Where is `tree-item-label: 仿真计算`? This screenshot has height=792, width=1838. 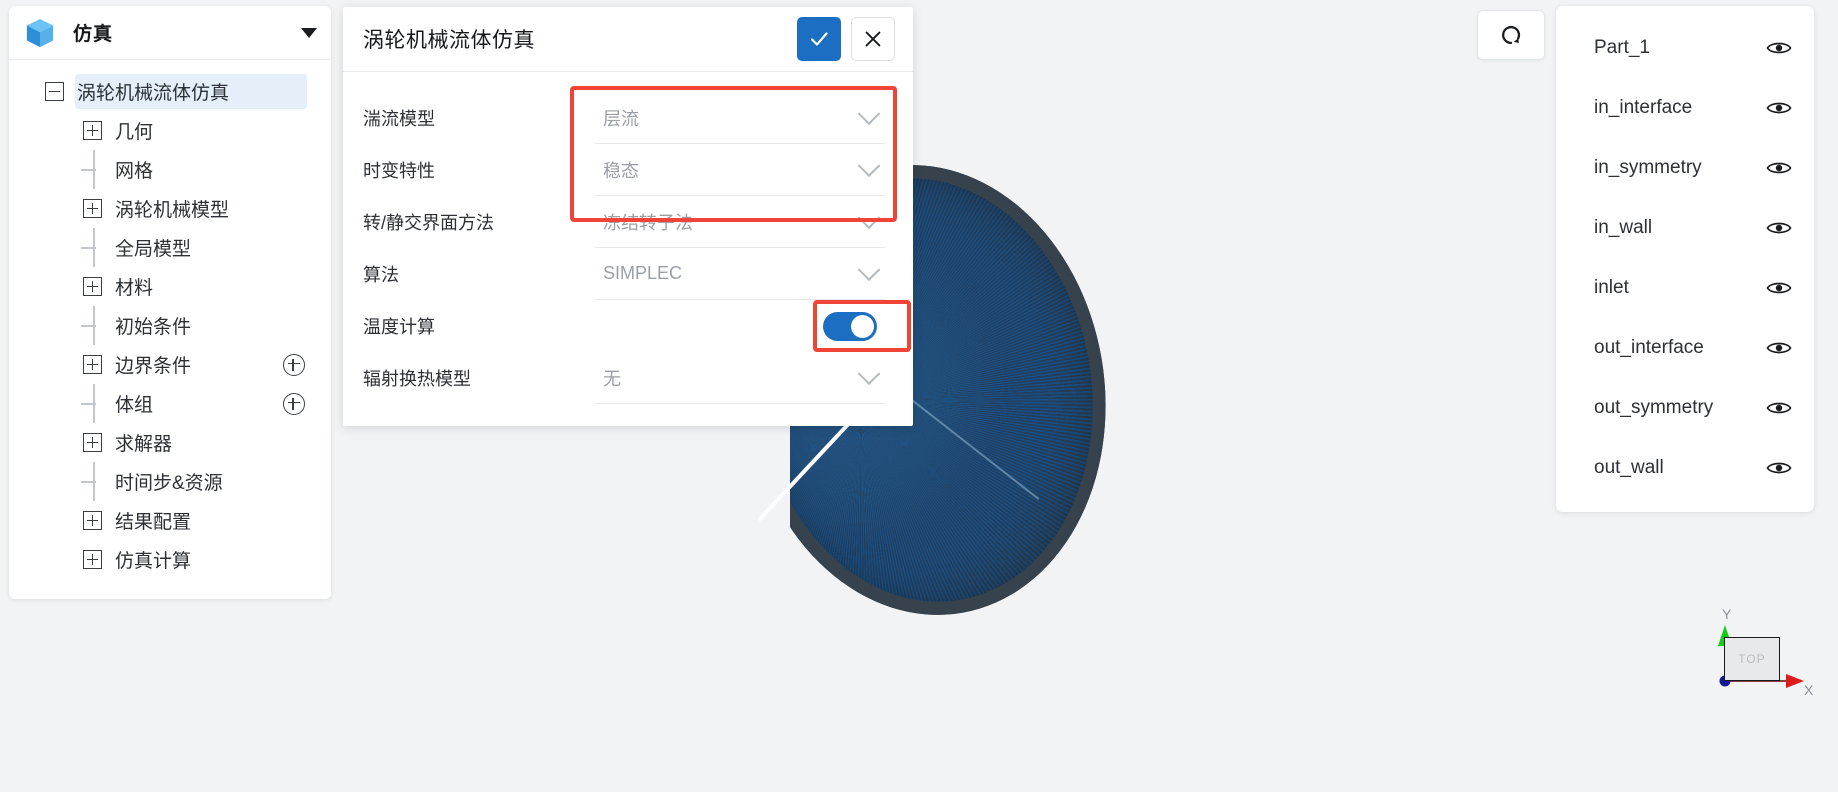
tree-item-label: 仿真计算 is located at coordinates (153, 561).